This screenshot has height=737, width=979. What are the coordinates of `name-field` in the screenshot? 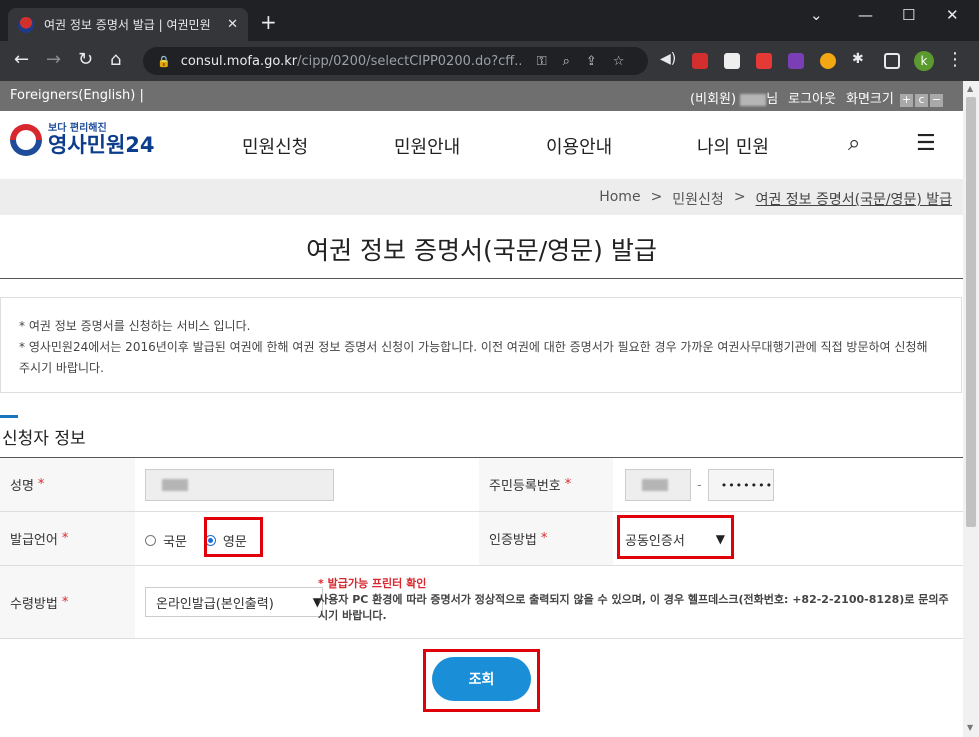 It's located at (239, 485).